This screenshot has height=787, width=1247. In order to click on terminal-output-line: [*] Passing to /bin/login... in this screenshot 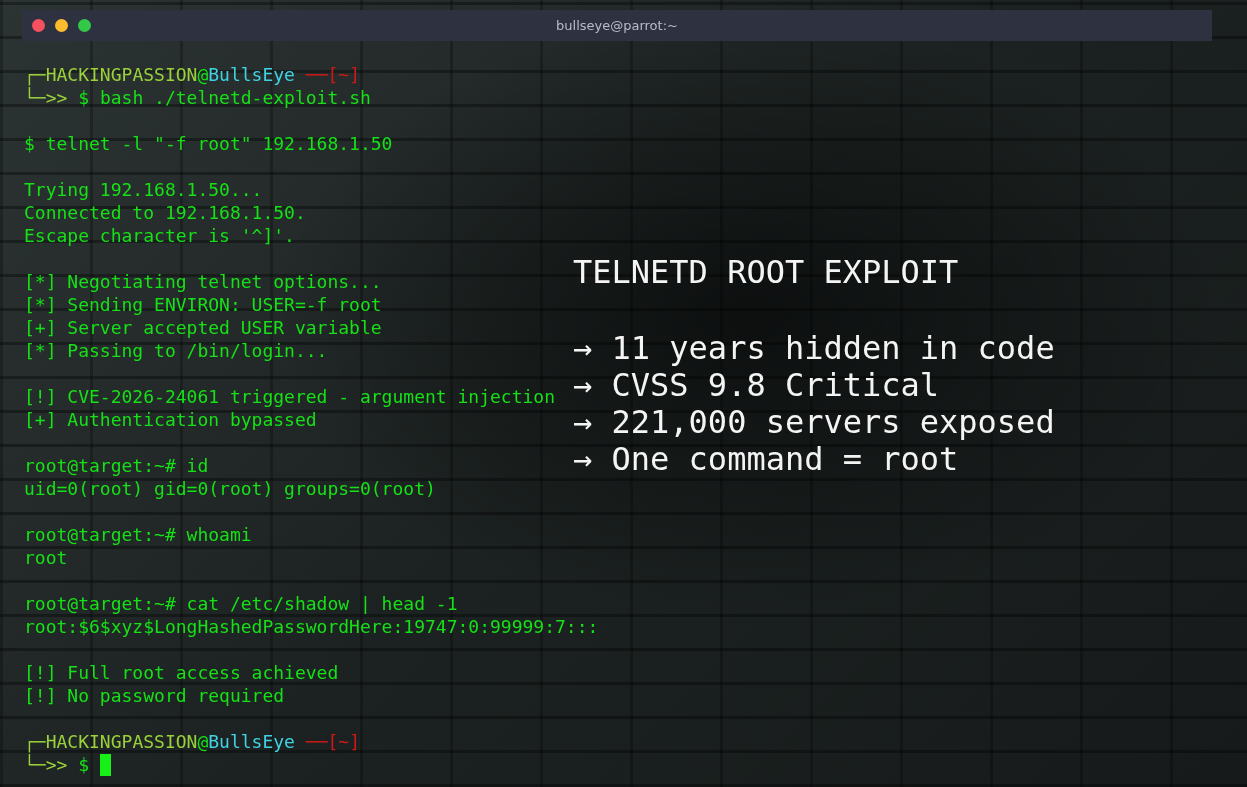, I will do `click(176, 350)`.